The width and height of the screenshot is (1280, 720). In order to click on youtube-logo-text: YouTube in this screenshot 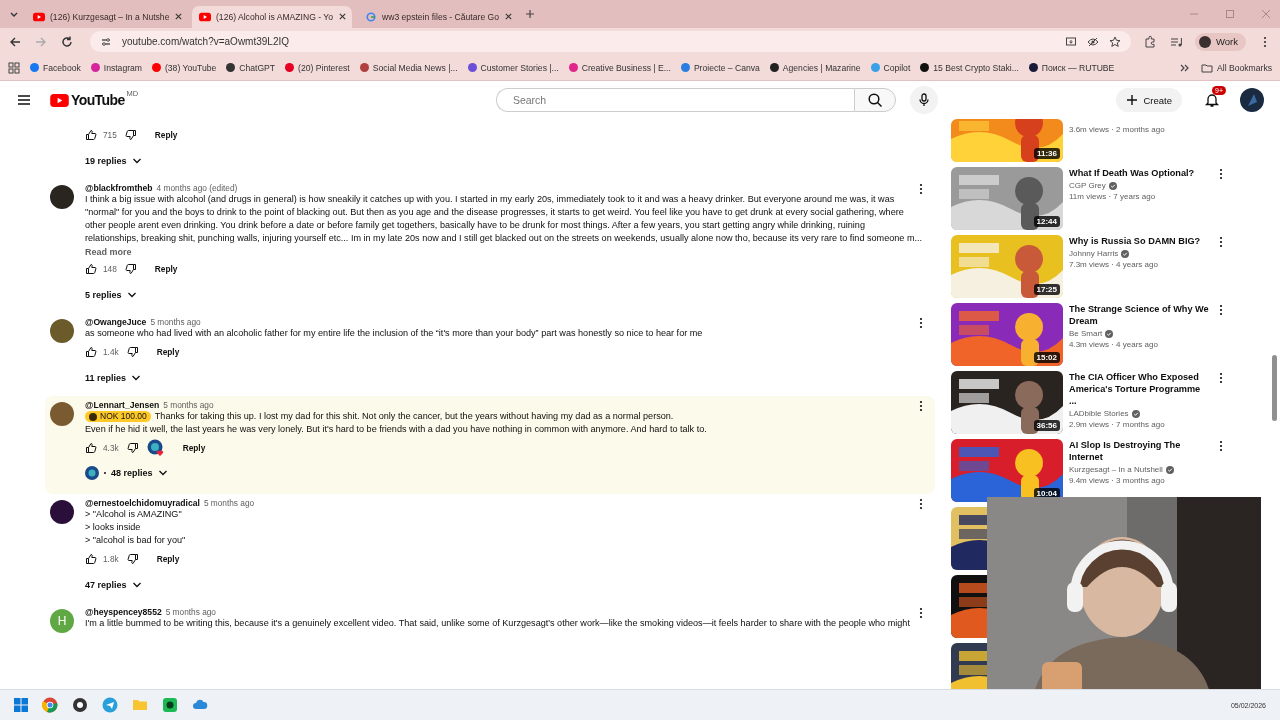, I will do `click(98, 100)`.